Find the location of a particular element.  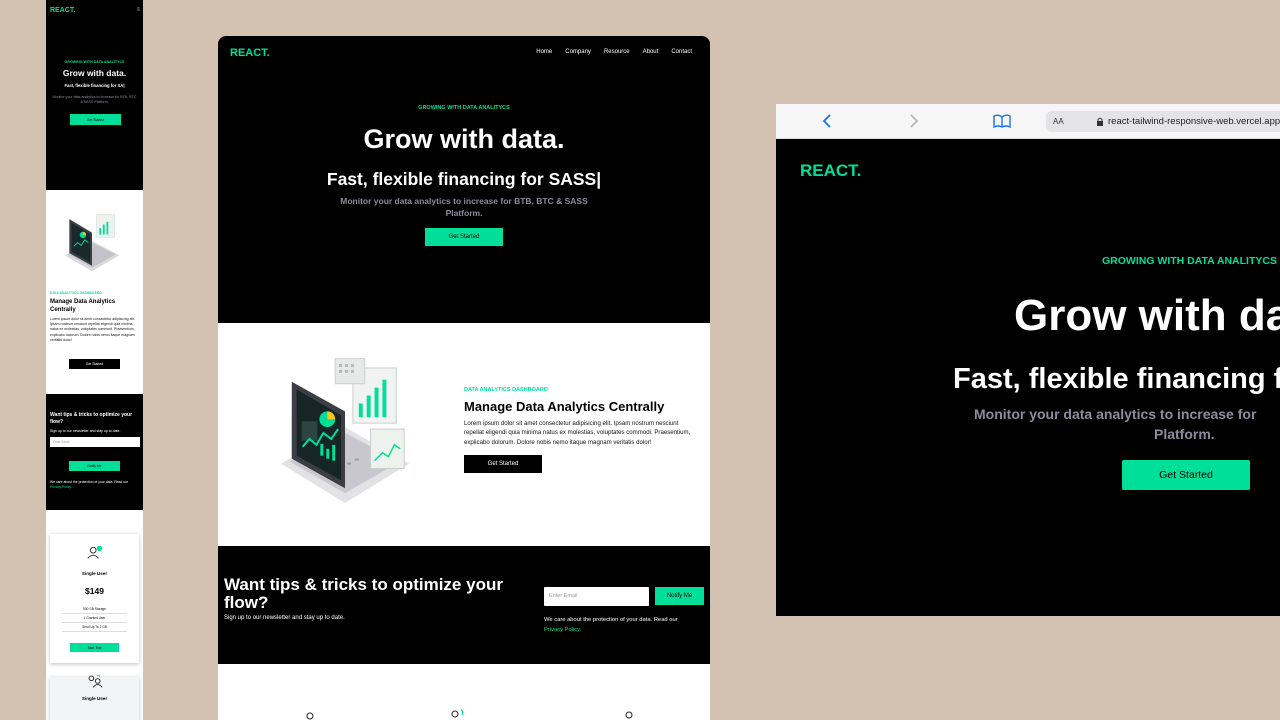

pricing-feature: 1 Granted User is located at coordinates (94, 619).